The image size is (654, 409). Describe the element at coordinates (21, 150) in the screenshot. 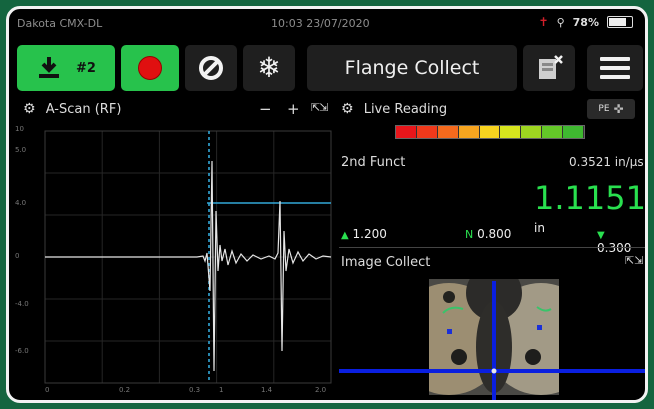

I see `y-tick: 5.0` at that location.